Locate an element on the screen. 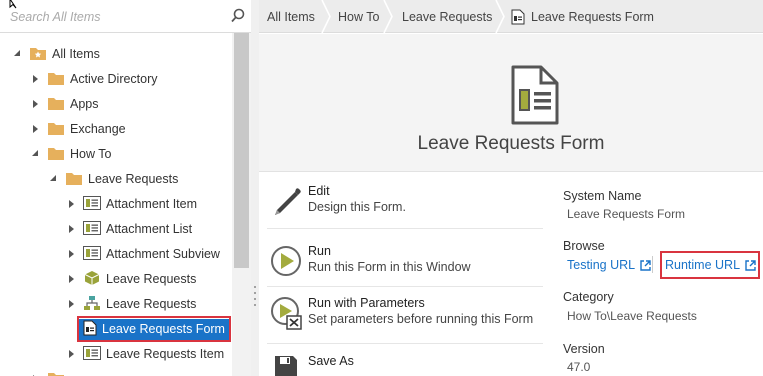 This screenshot has width=763, height=376. category-value: How To\Leave Requests is located at coordinates (632, 316).